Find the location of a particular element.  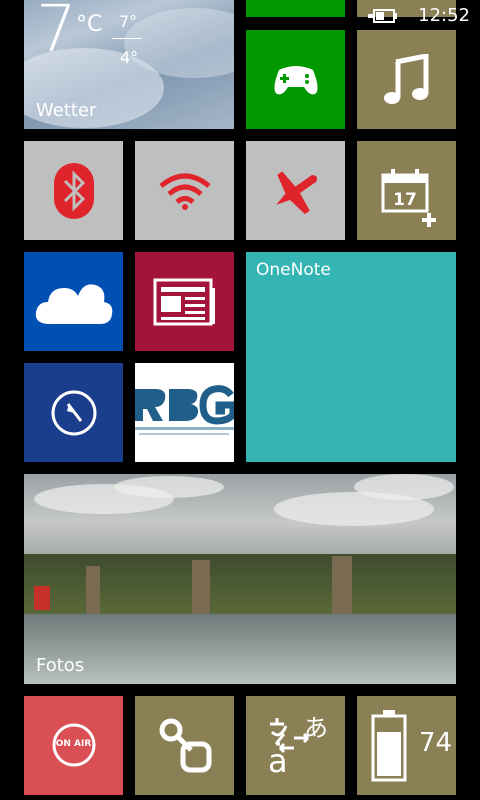

onenote-tile: OneNote is located at coordinates (351, 357).